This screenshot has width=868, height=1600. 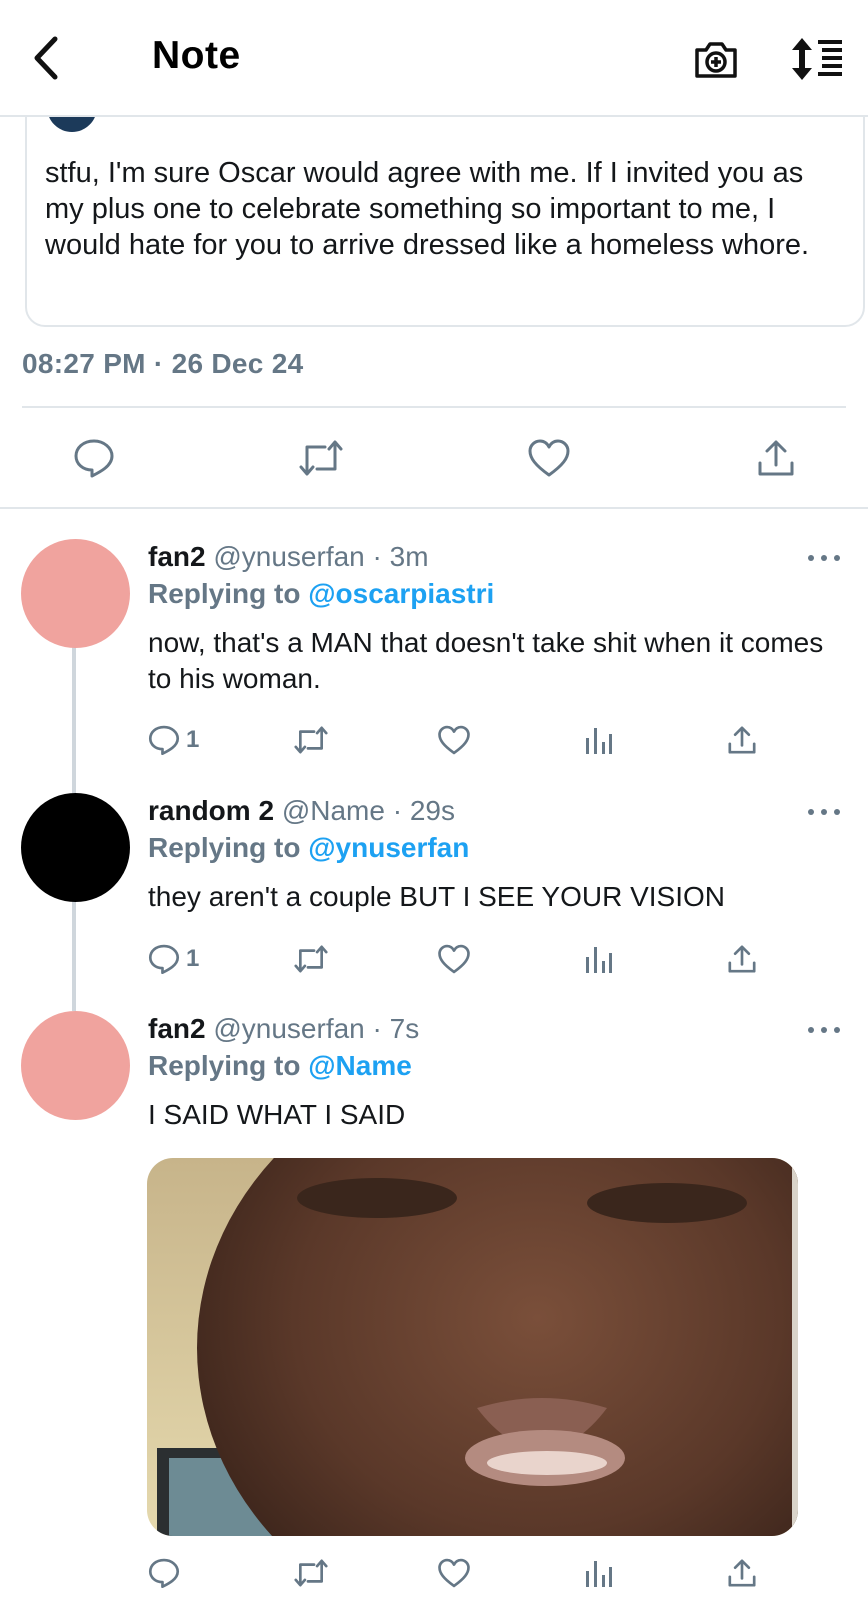 I want to click on main-action-bar, so click(x=434, y=458).